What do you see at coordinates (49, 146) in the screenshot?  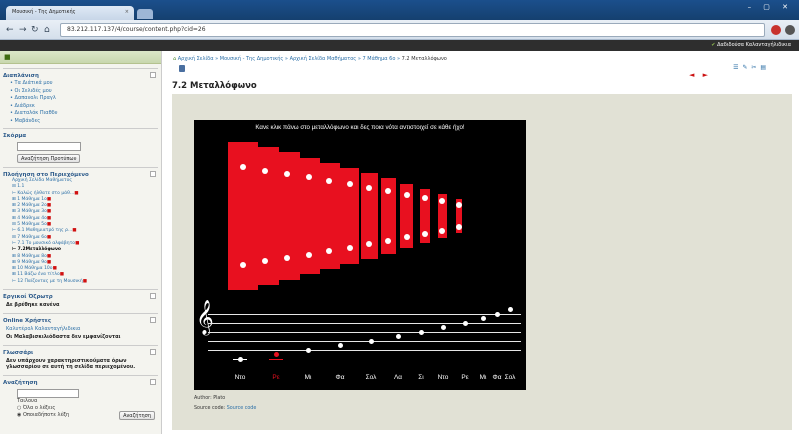 I see `search-input` at bounding box center [49, 146].